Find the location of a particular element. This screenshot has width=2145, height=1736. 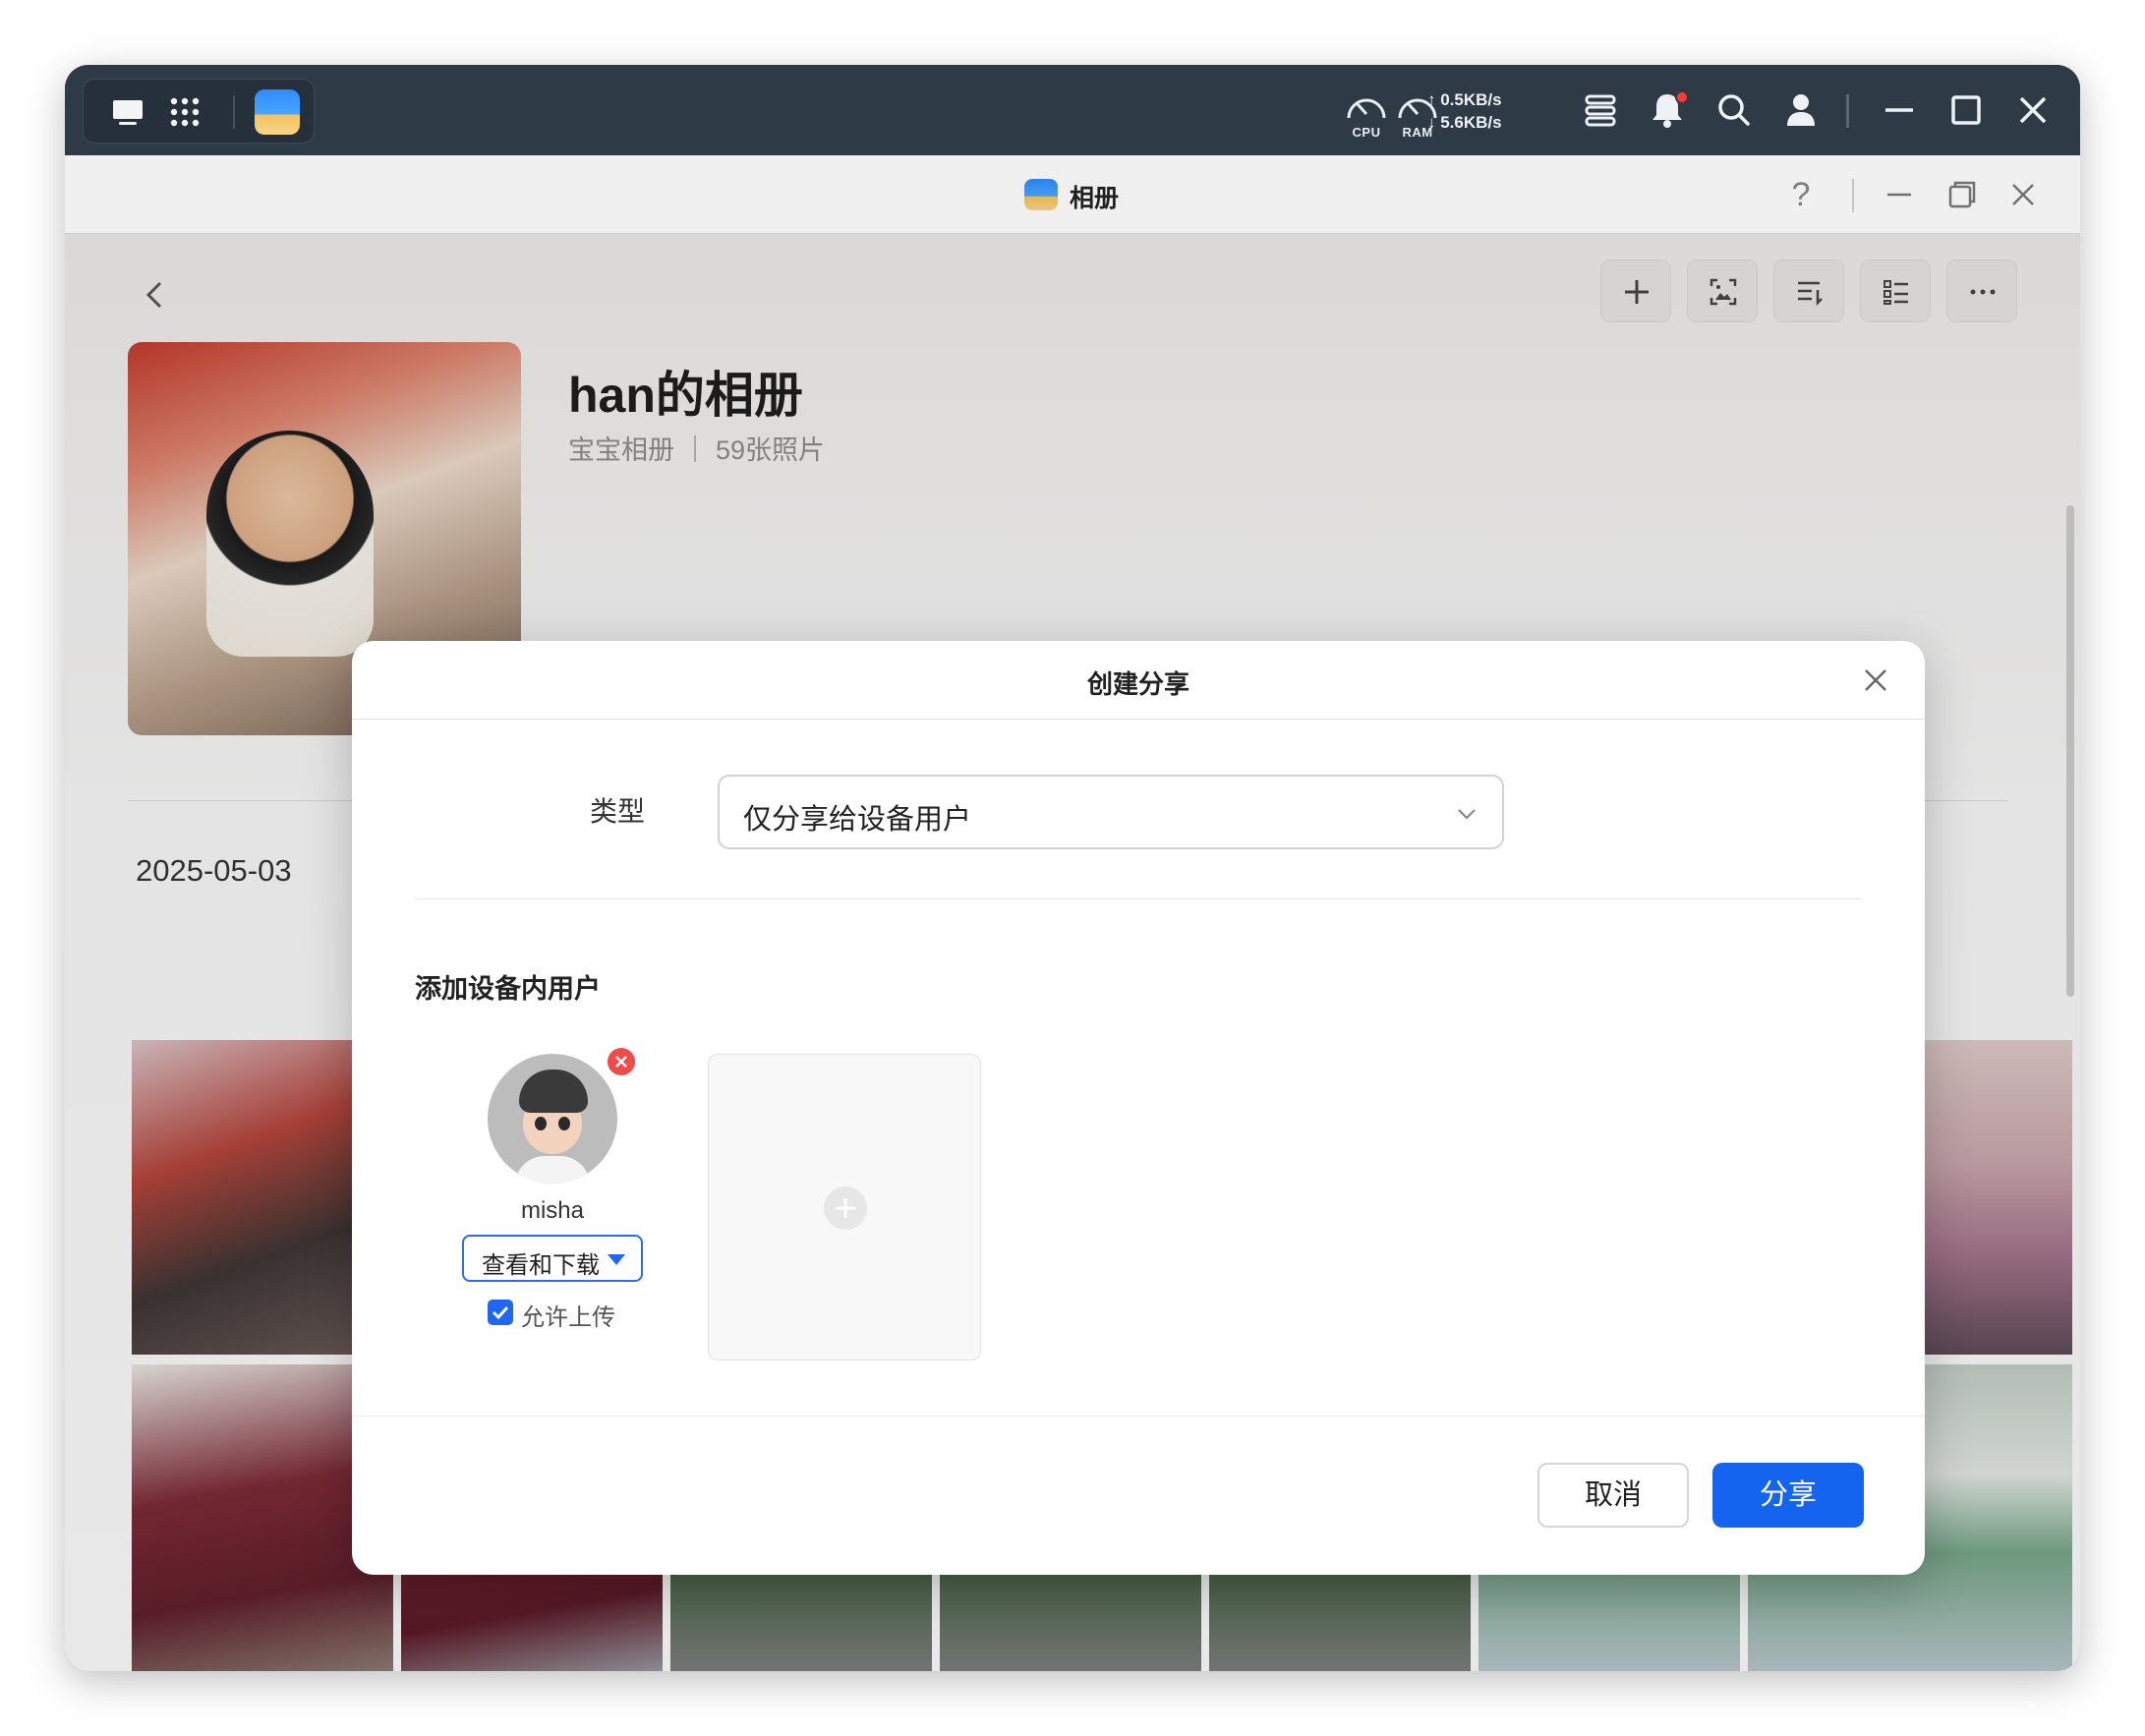

launcher-divider is located at coordinates (234, 112).